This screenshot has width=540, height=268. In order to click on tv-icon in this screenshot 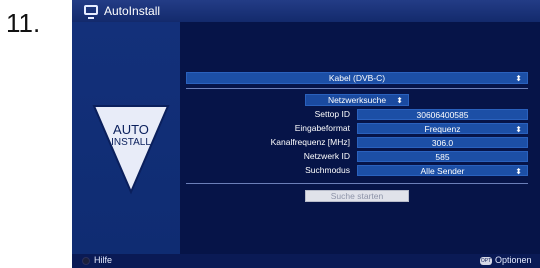, I will do `click(91, 12)`.